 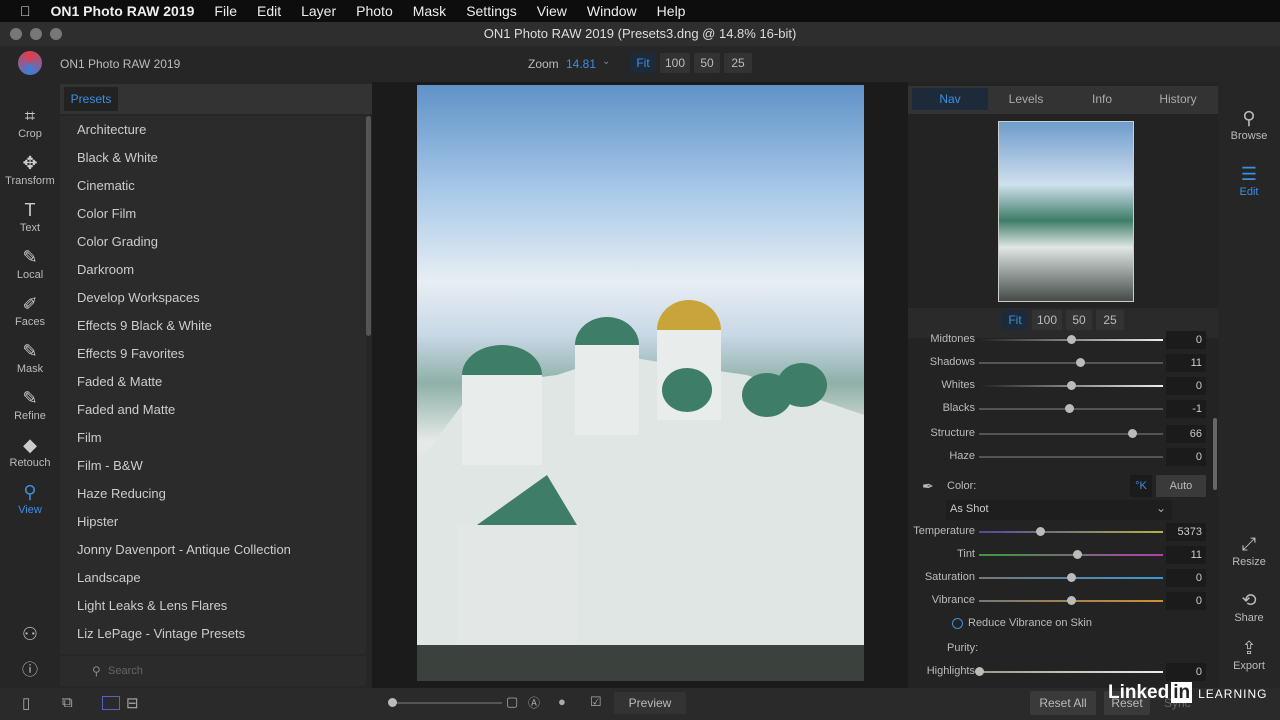 I want to click on export-button: ⇪ Export, so click(x=1249, y=655).